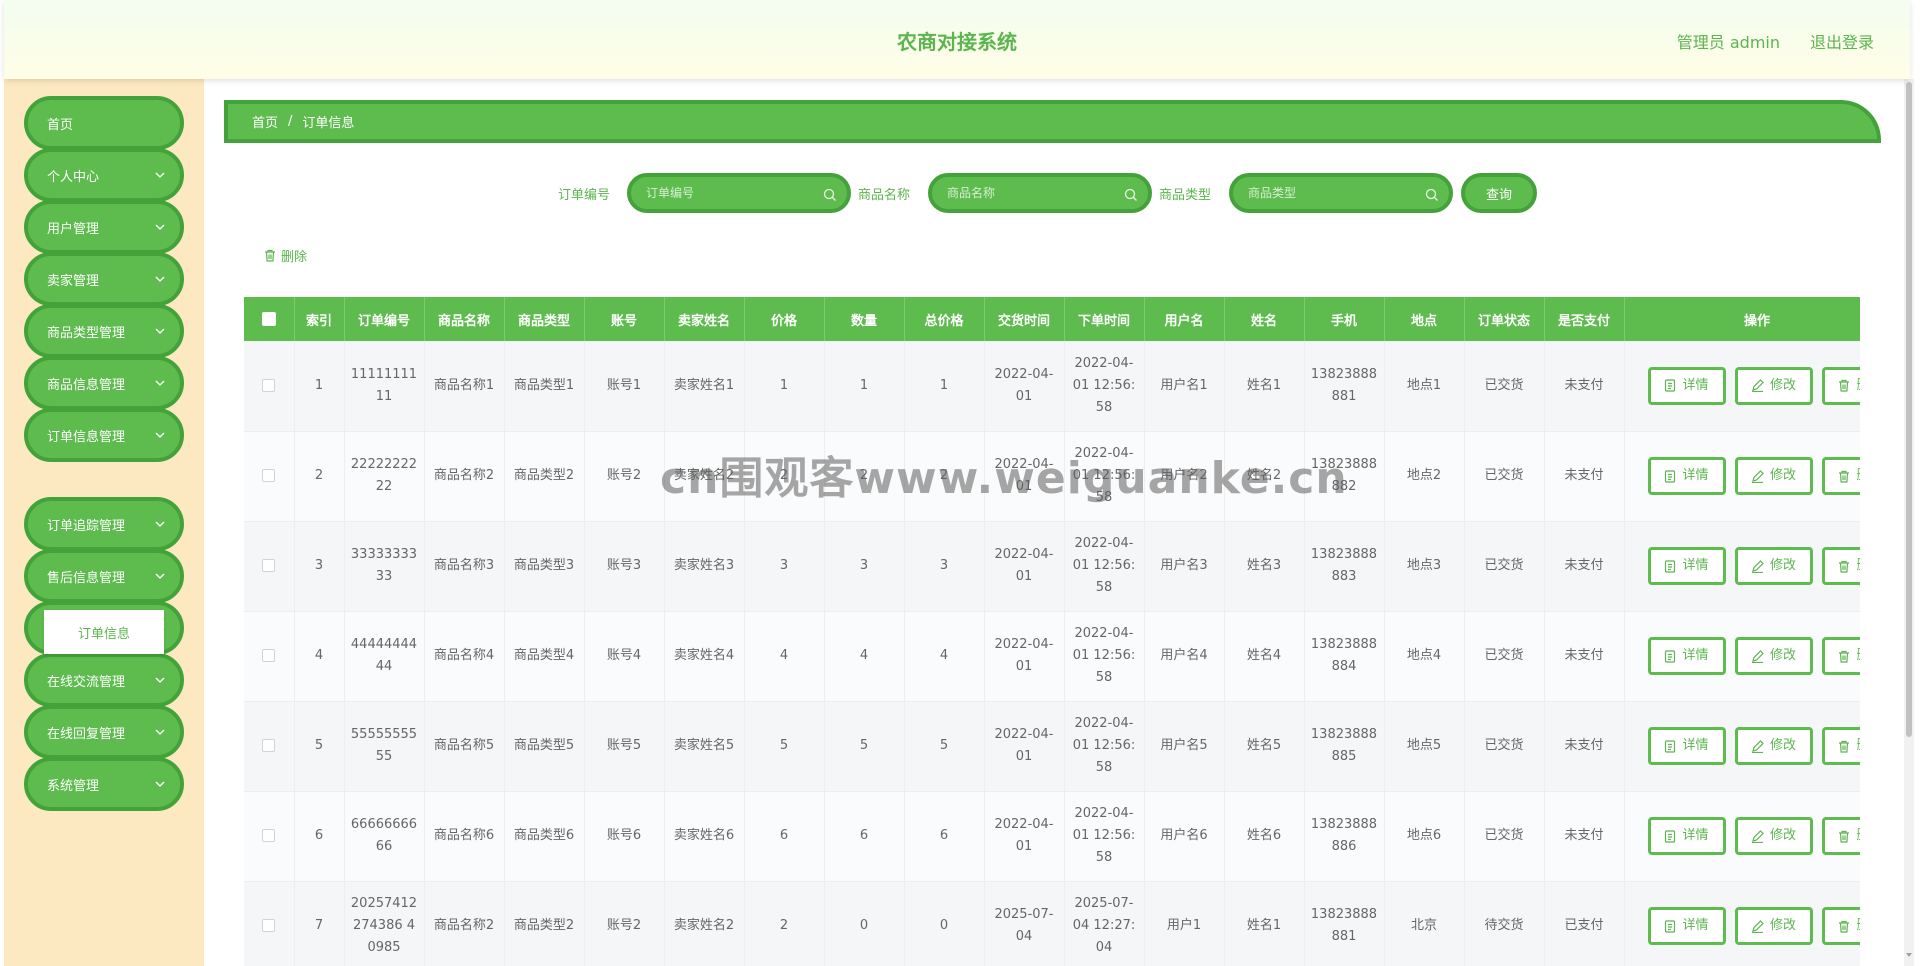 The width and height of the screenshot is (1920, 966). Describe the element at coordinates (1104, 746) in the screenshot. I see `table-cell: 2022-04-01 12:56:58` at that location.